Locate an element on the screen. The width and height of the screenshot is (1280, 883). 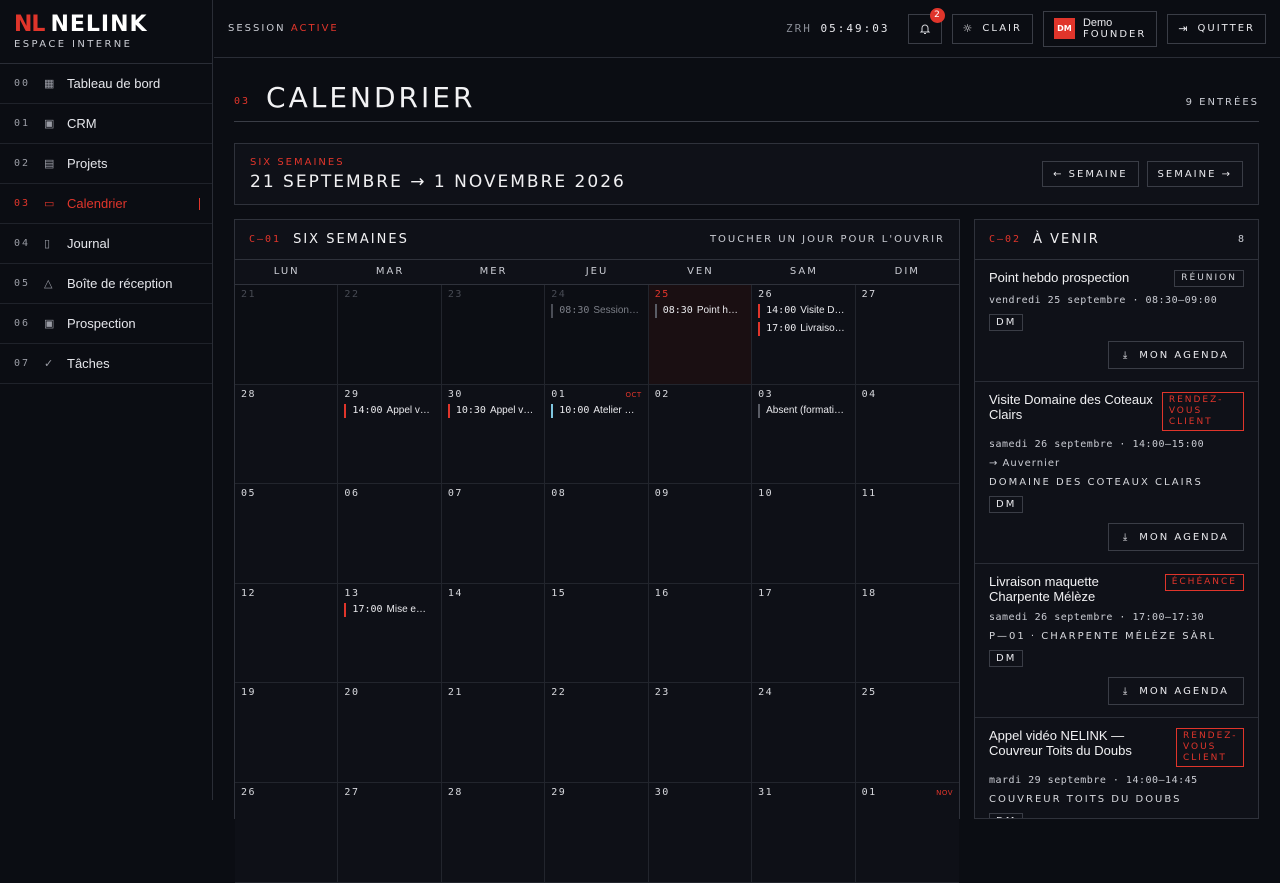
day-number: 09 is located at coordinates (662, 494).